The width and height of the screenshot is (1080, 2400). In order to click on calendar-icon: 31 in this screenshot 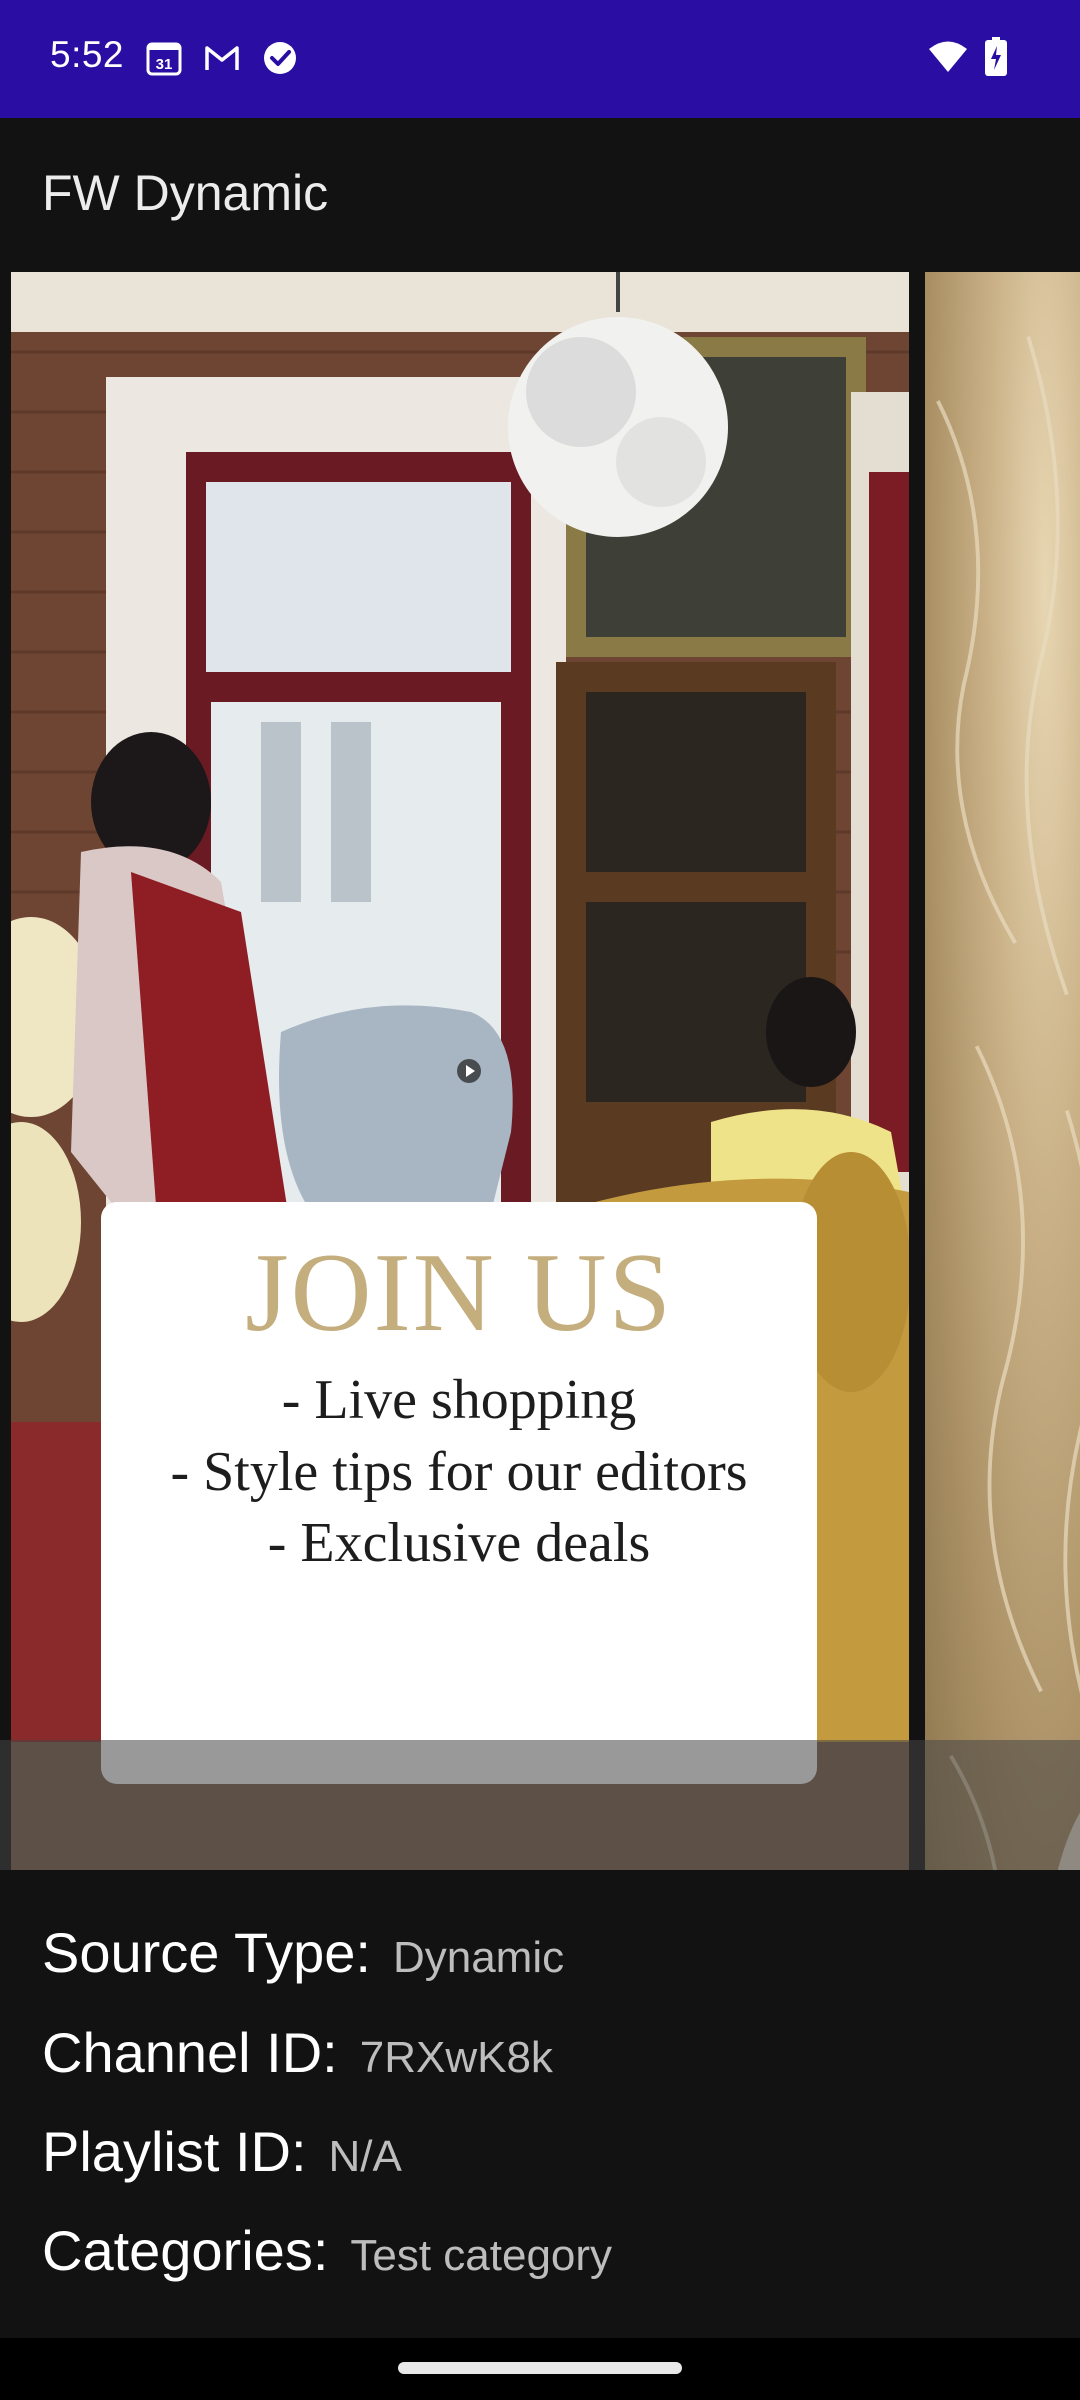, I will do `click(164, 59)`.